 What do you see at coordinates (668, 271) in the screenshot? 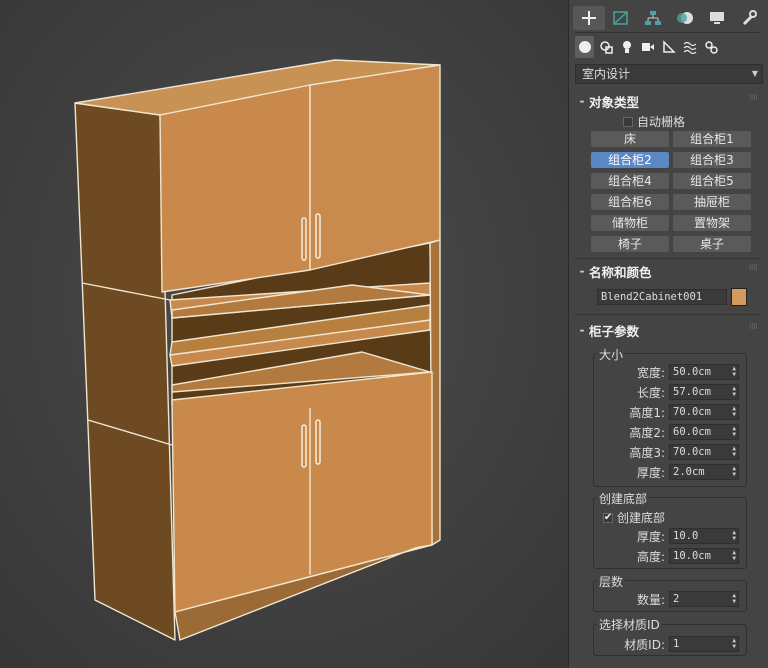
I see `name-color-rollout-header: - 名称和颜色 ⠿⠿` at bounding box center [668, 271].